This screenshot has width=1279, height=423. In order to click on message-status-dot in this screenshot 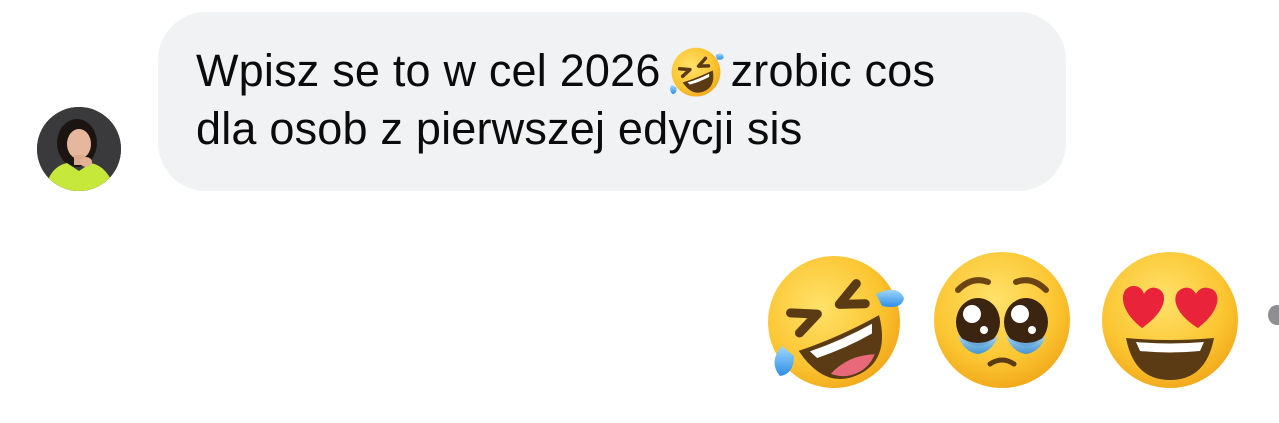, I will do `click(1273, 315)`.